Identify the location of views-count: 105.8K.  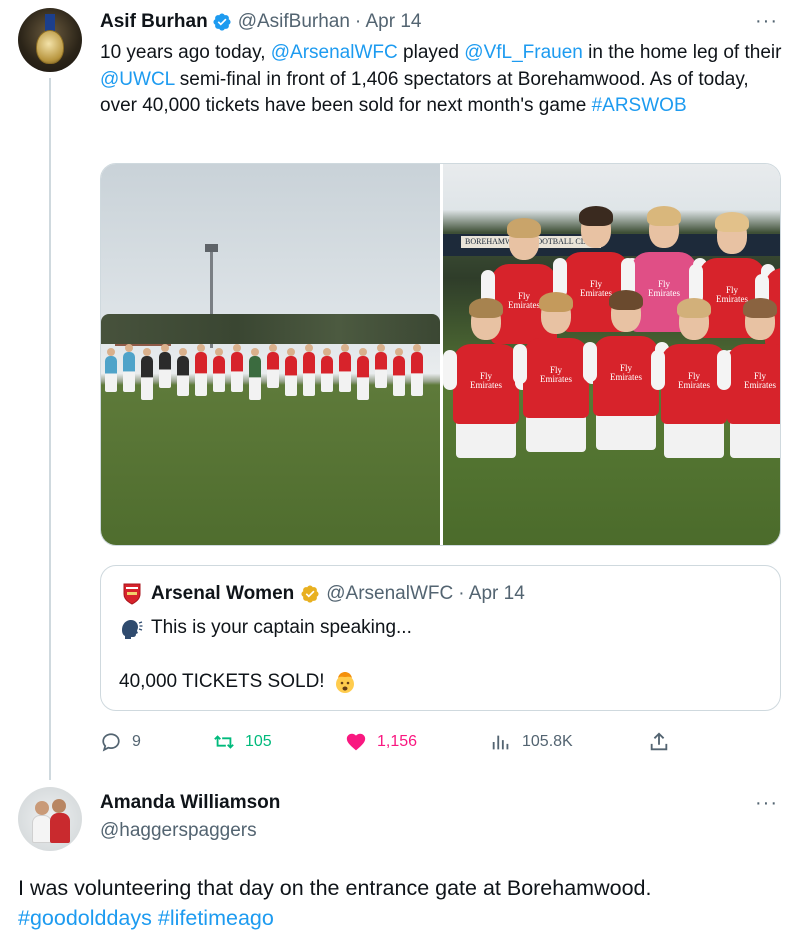
(547, 741).